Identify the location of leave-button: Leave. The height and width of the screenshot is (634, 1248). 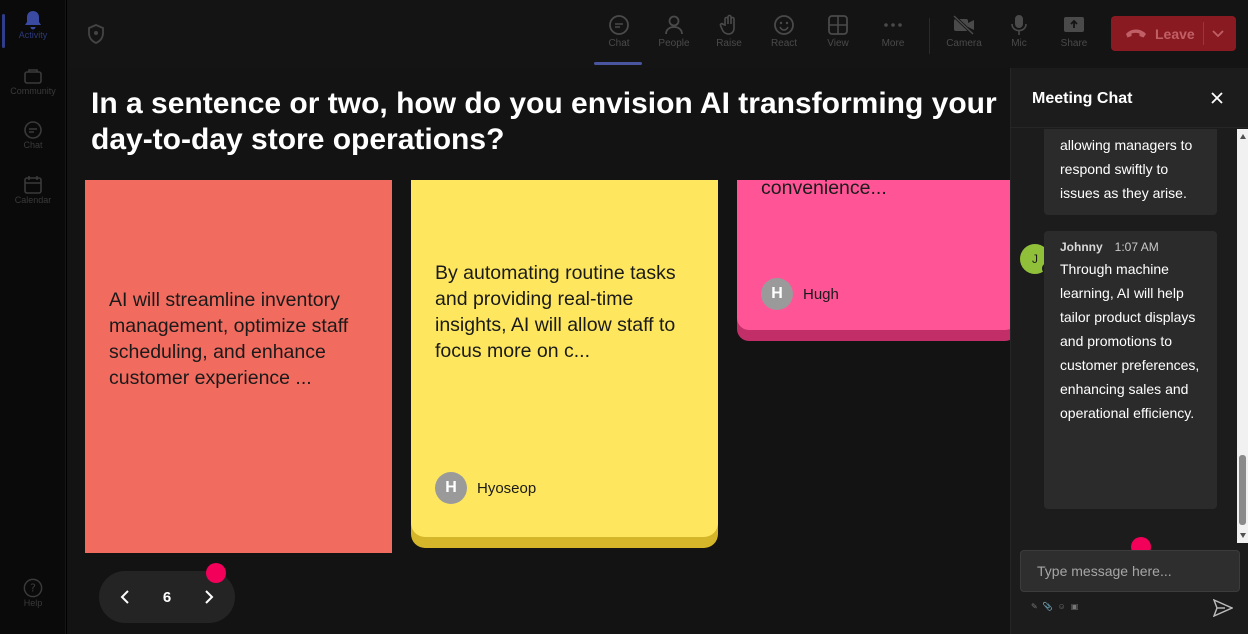
(1173, 33).